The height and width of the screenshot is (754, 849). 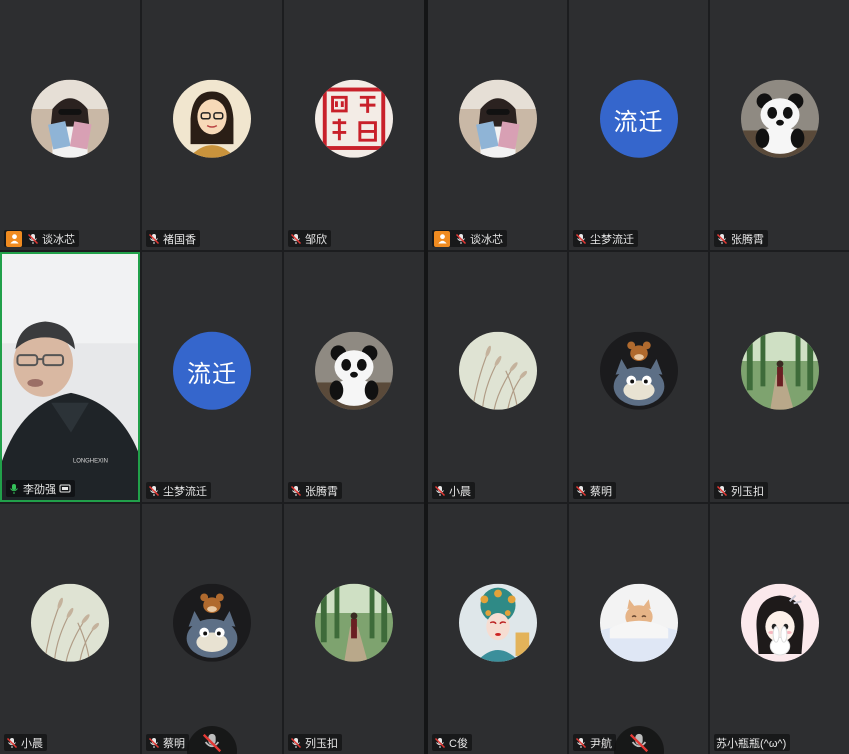 I want to click on participant-tile: 尹航, so click(x=638, y=629).